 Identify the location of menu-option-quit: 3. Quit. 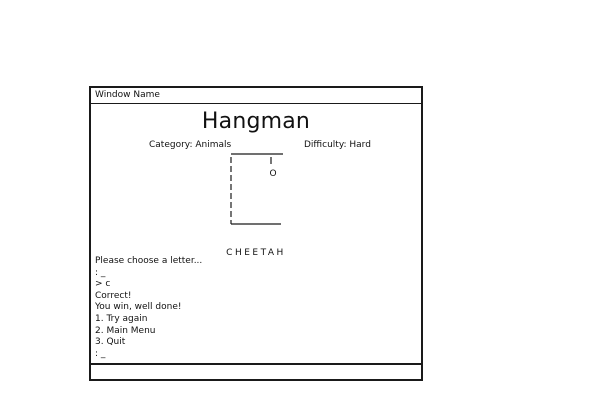
(148, 343).